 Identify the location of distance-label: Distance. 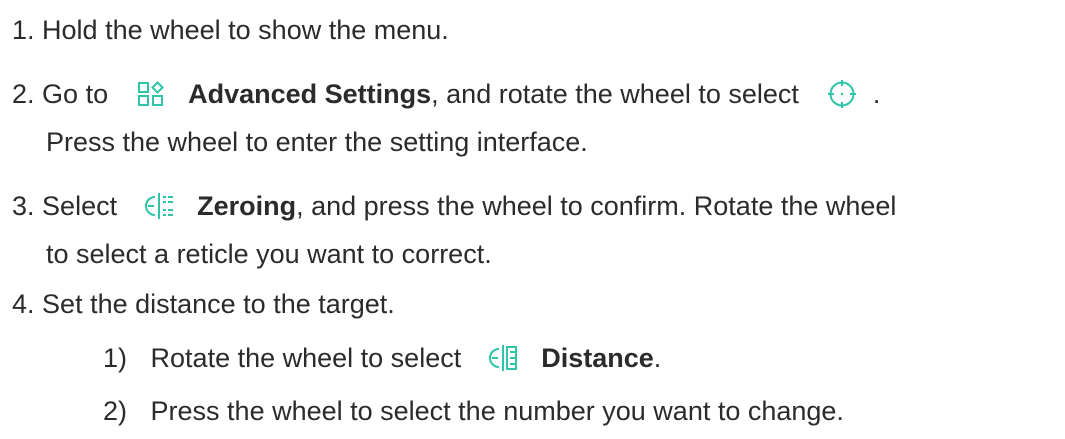
(597, 358).